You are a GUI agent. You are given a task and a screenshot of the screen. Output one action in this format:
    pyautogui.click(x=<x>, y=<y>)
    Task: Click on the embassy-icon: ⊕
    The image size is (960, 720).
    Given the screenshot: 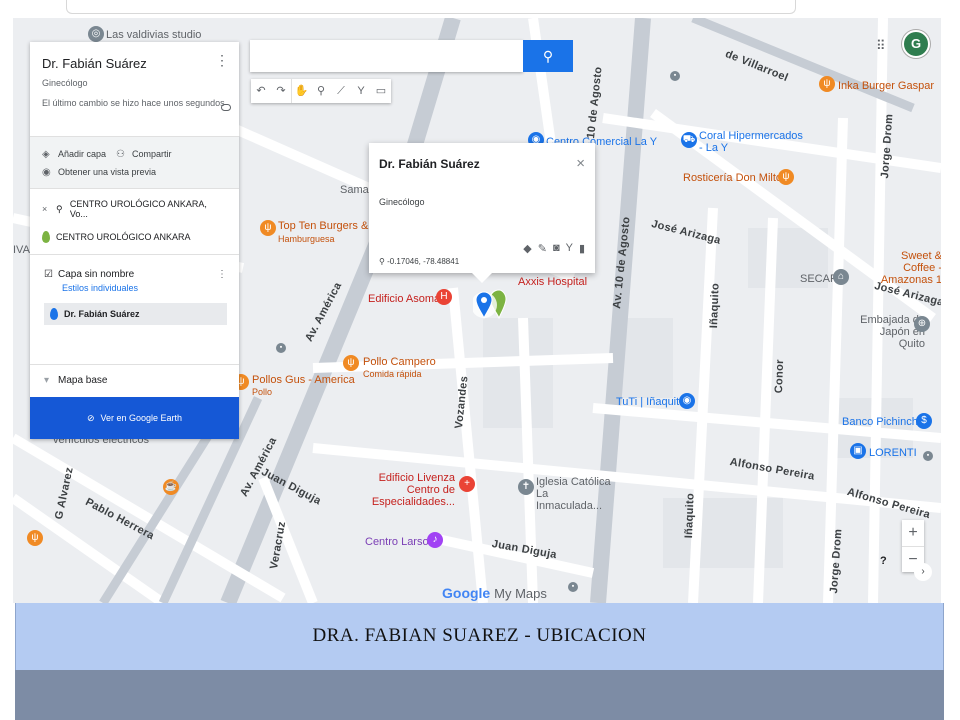 What is the action you would take?
    pyautogui.click(x=922, y=324)
    